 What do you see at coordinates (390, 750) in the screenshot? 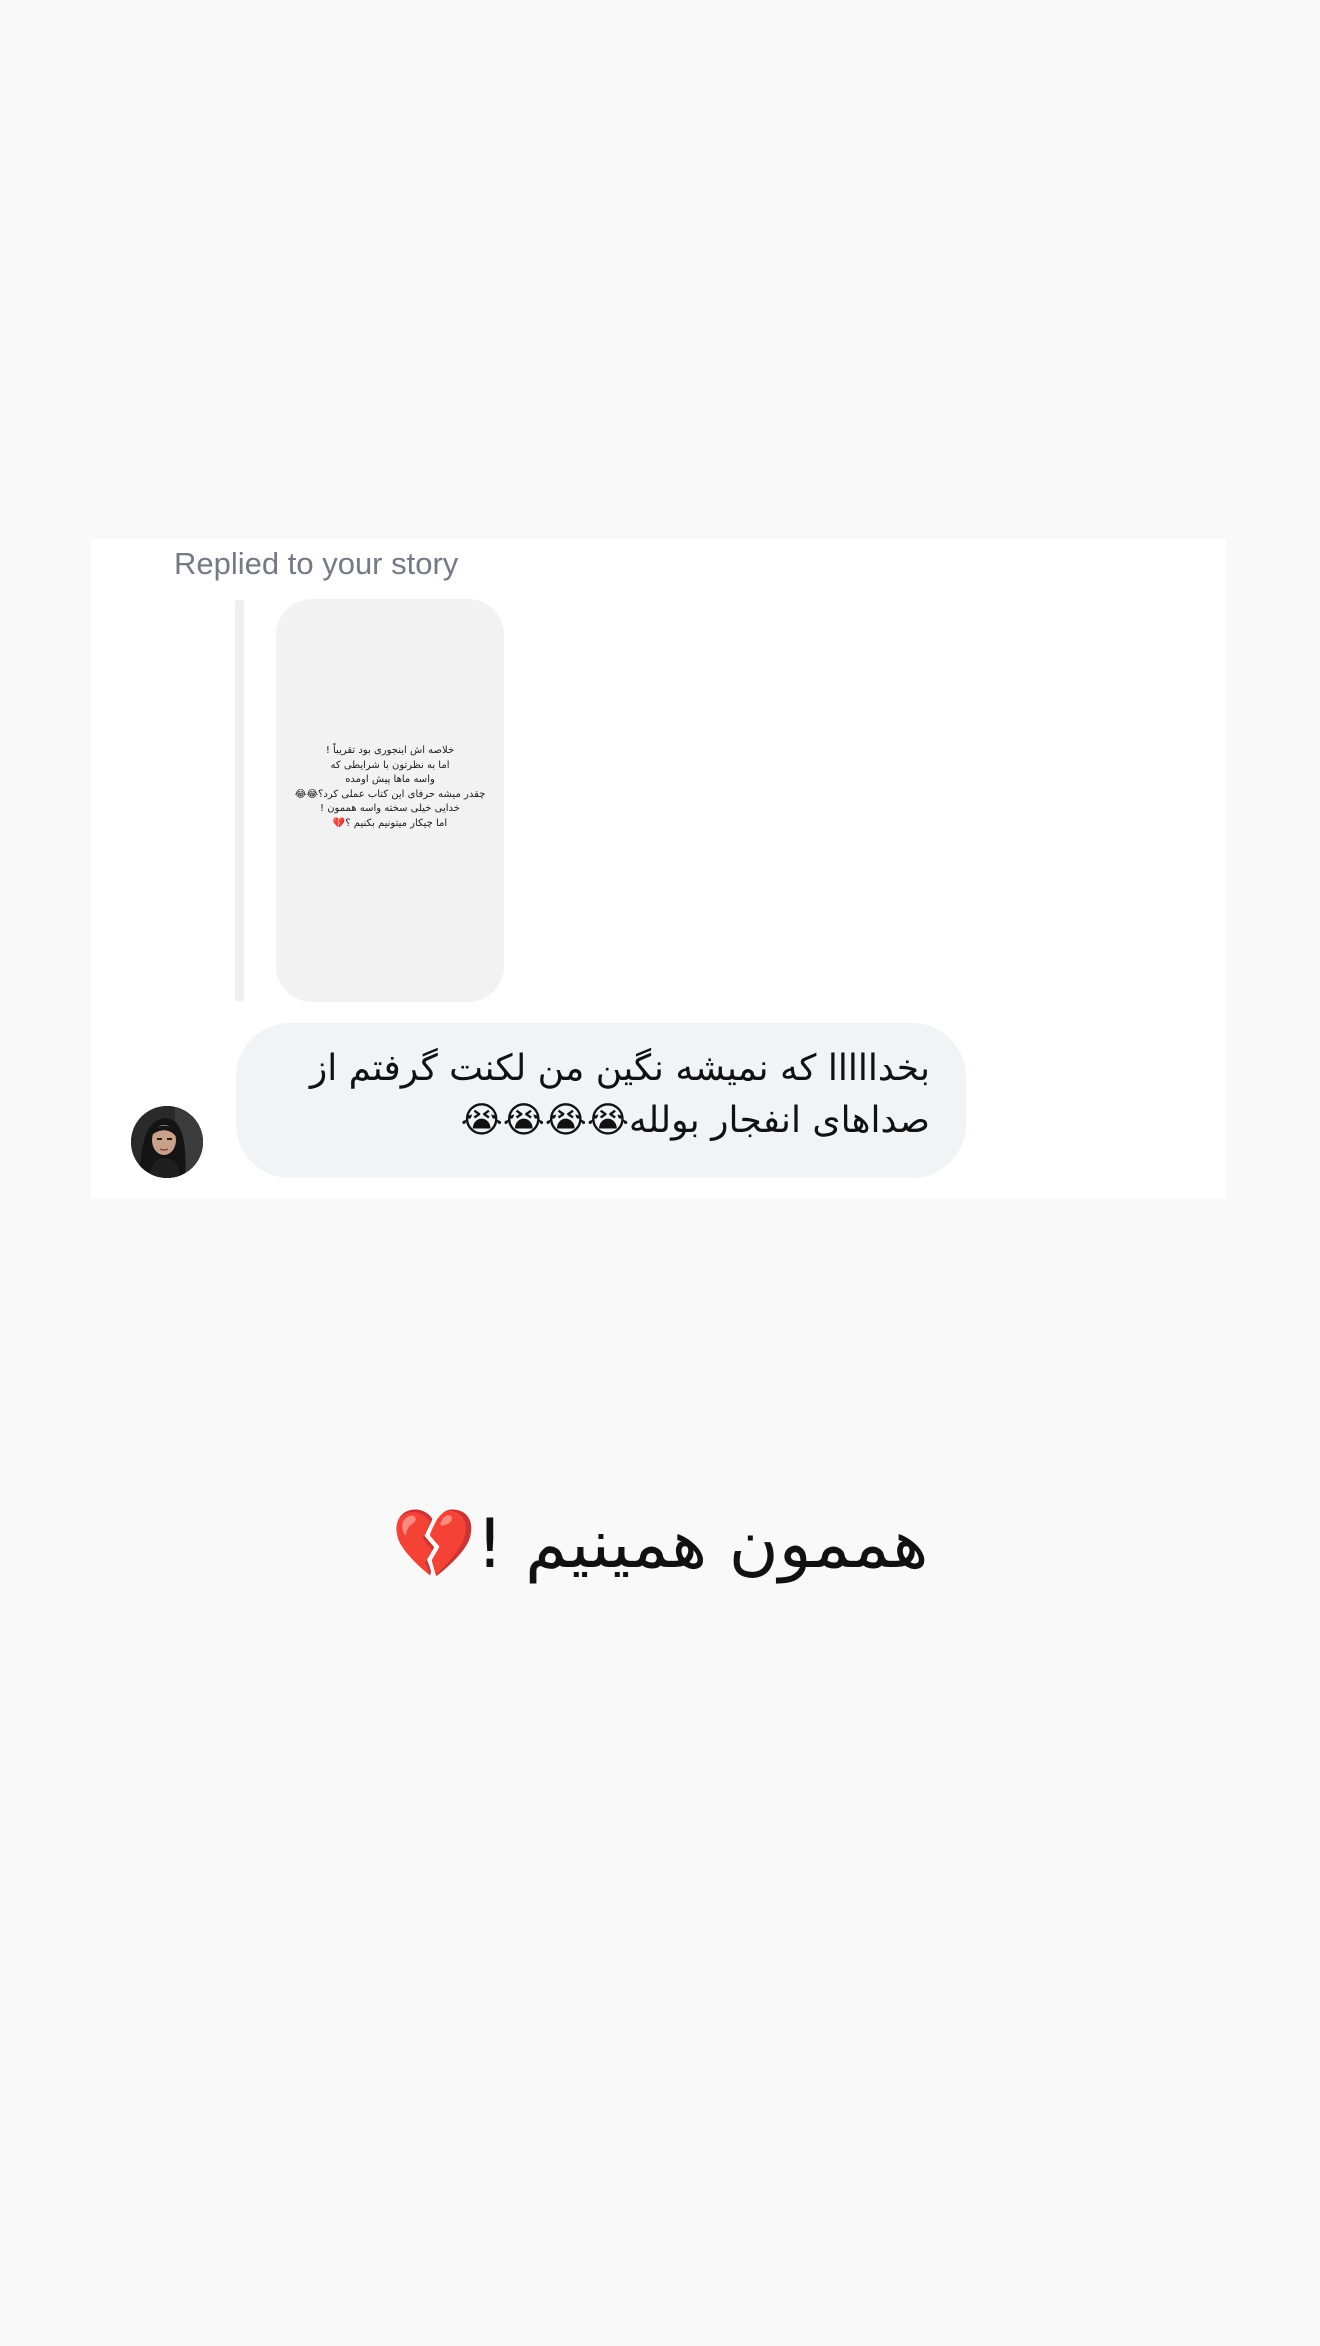
I see `story-text-line: خلاصه اش اینجوری بود تقریباً !` at bounding box center [390, 750].